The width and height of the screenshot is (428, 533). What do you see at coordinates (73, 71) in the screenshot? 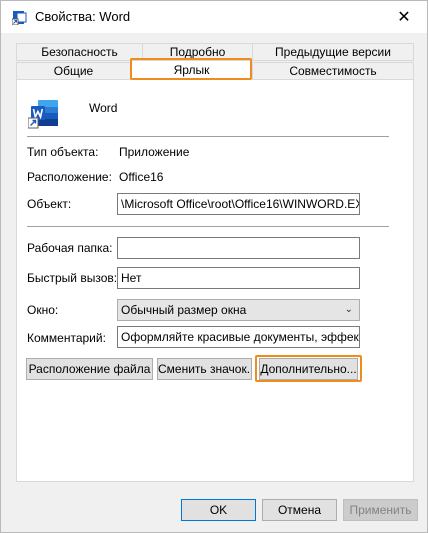
I see `tab-general: Общие` at bounding box center [73, 71].